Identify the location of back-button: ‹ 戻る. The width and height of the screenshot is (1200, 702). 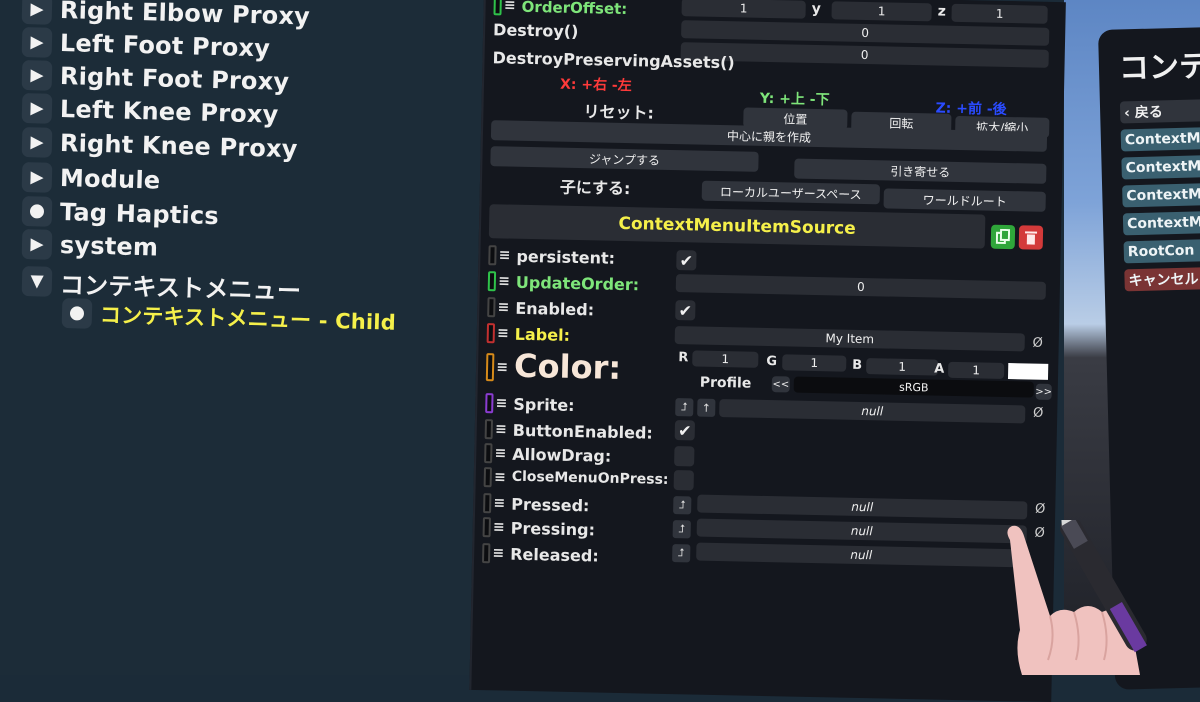
(1159, 111).